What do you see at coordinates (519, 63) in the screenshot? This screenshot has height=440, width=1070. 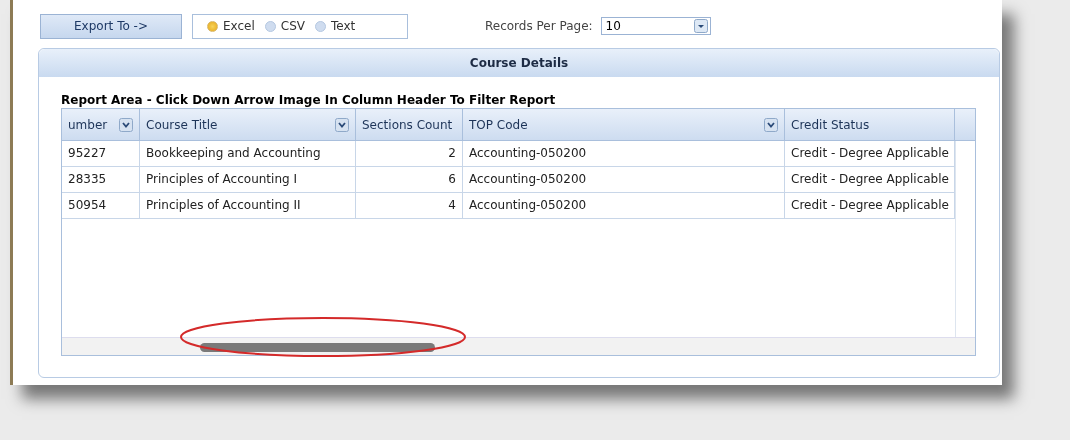 I see `panel-title: Course Details` at bounding box center [519, 63].